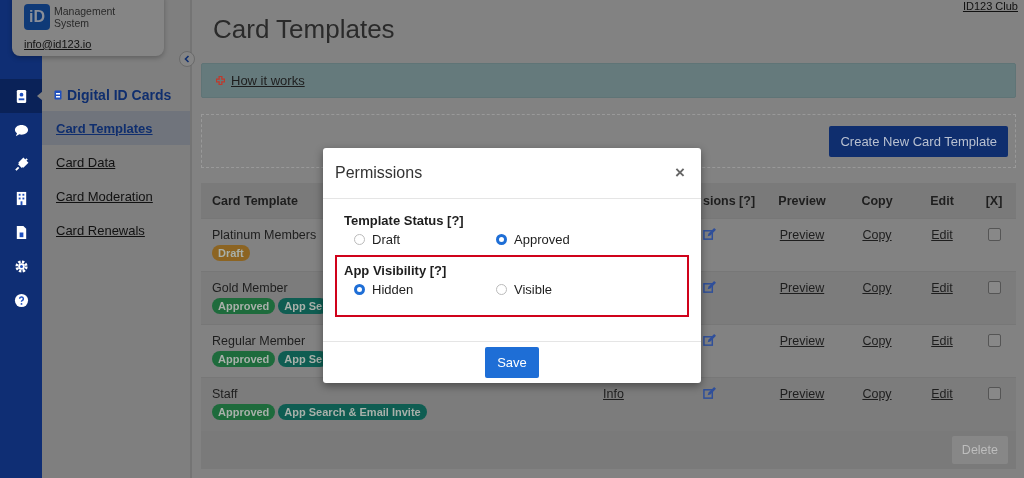 The width and height of the screenshot is (1024, 478). What do you see at coordinates (259, 341) in the screenshot?
I see `template-name: Regular Member` at bounding box center [259, 341].